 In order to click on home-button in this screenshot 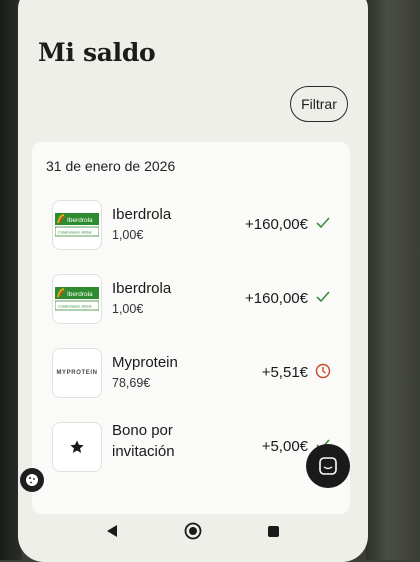, I will do `click(193, 531)`.